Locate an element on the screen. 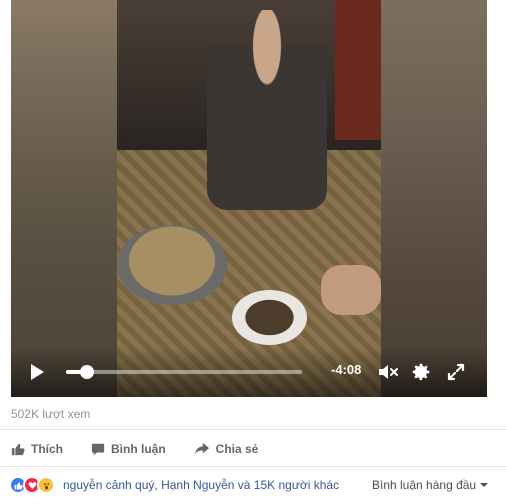 Image resolution: width=506 pixels, height=504 pixels. video-person is located at coordinates (267, 110).